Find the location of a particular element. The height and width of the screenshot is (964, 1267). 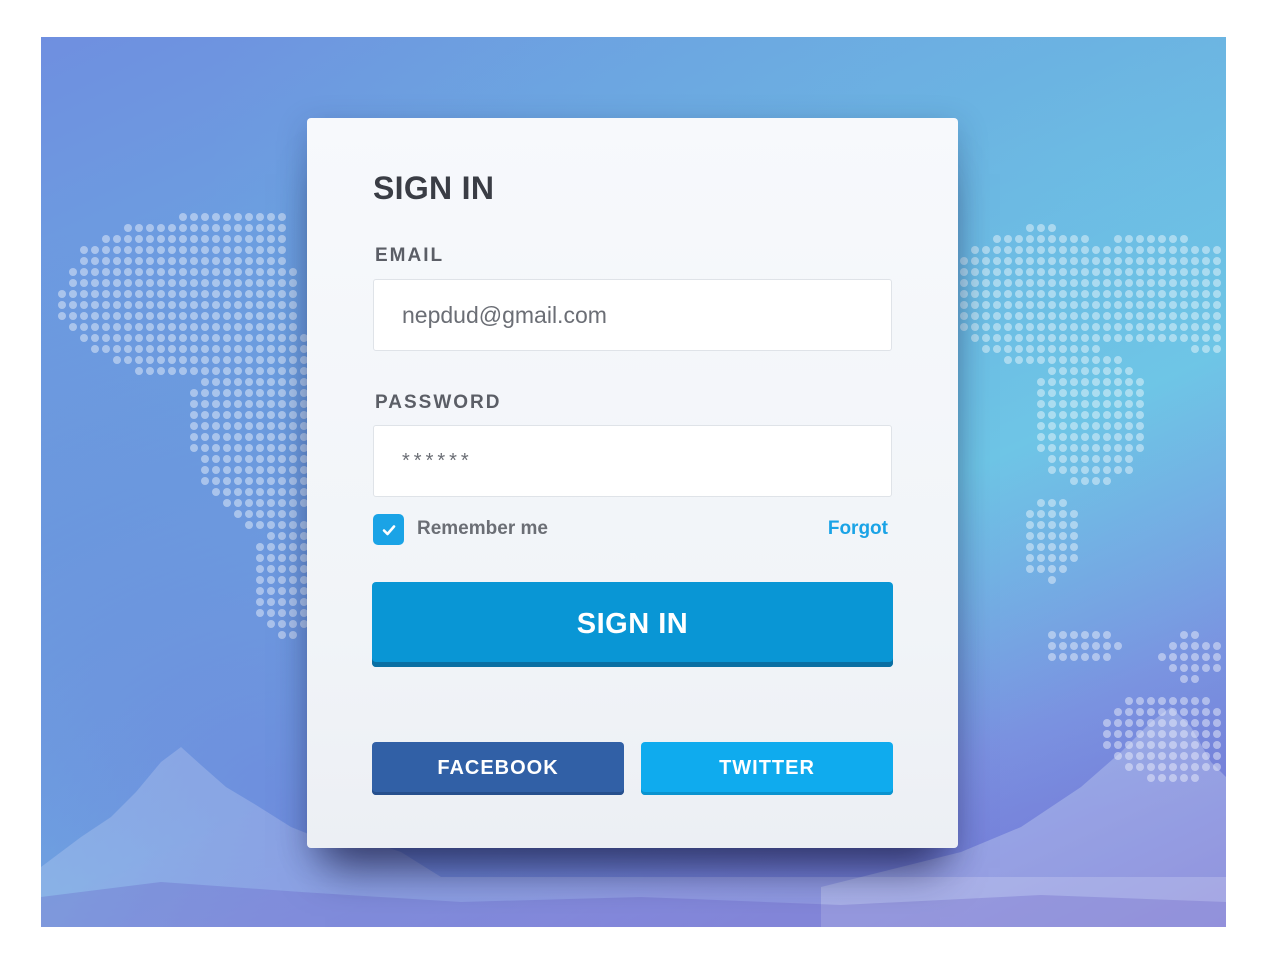

remember-me-label: Remember me is located at coordinates (482, 529).